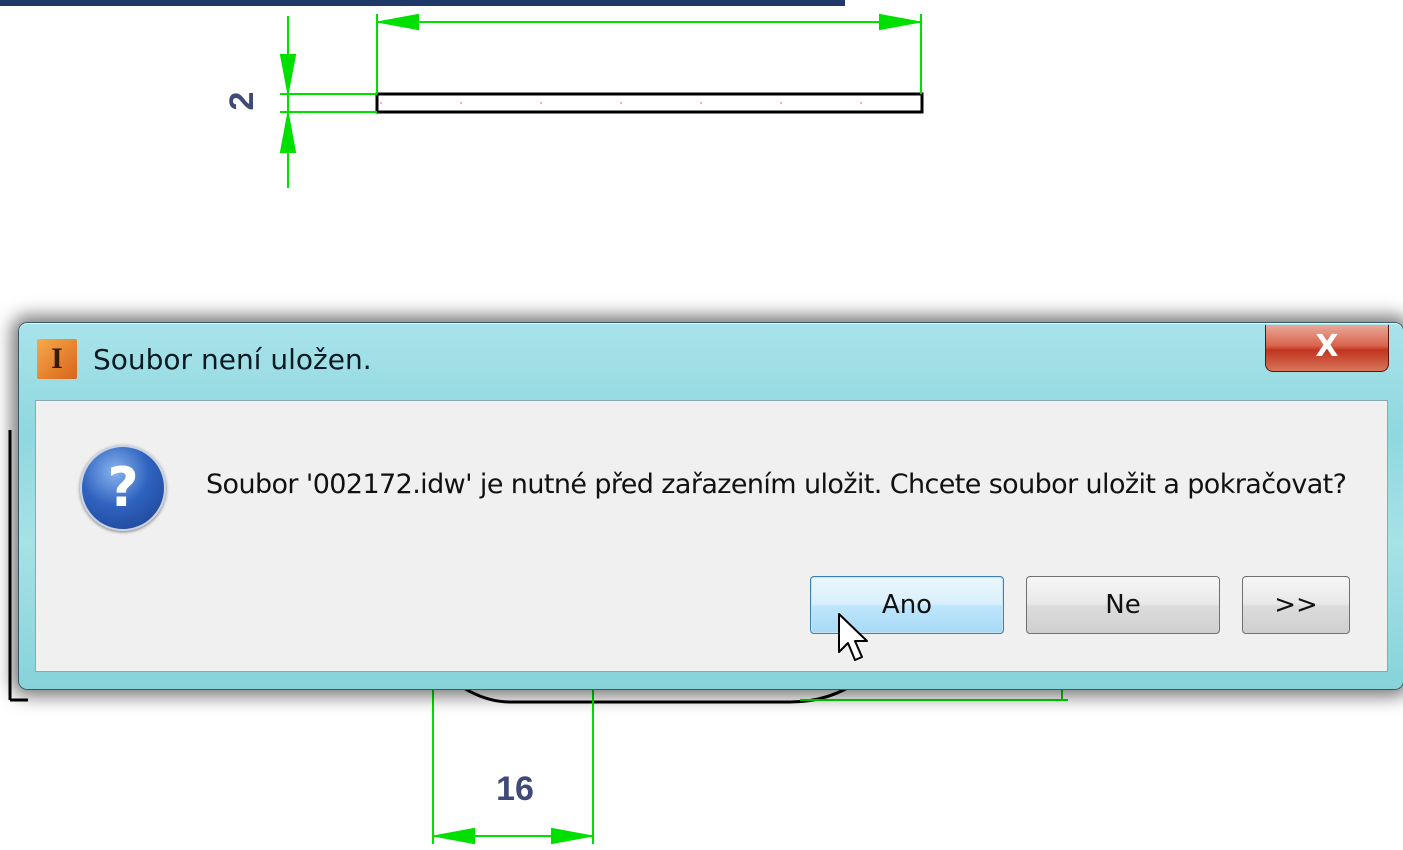 This screenshot has width=1403, height=850. I want to click on thickness-dimension, so click(328, 102).